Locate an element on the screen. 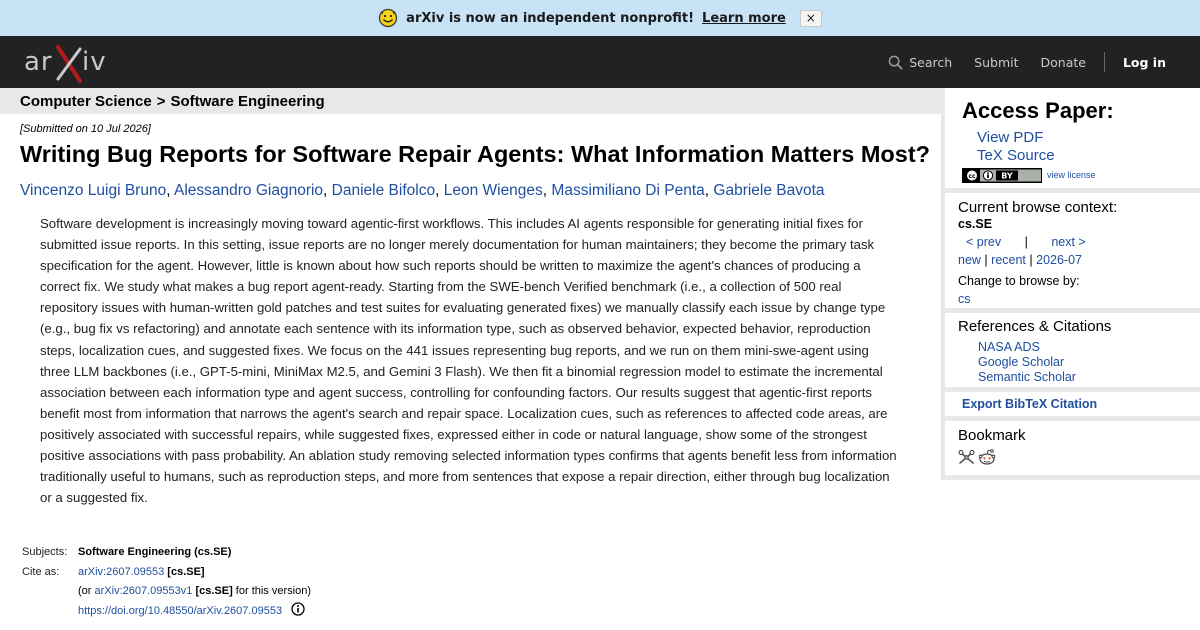  browse-context-heading: Current browse context: is located at coordinates (1038, 207).